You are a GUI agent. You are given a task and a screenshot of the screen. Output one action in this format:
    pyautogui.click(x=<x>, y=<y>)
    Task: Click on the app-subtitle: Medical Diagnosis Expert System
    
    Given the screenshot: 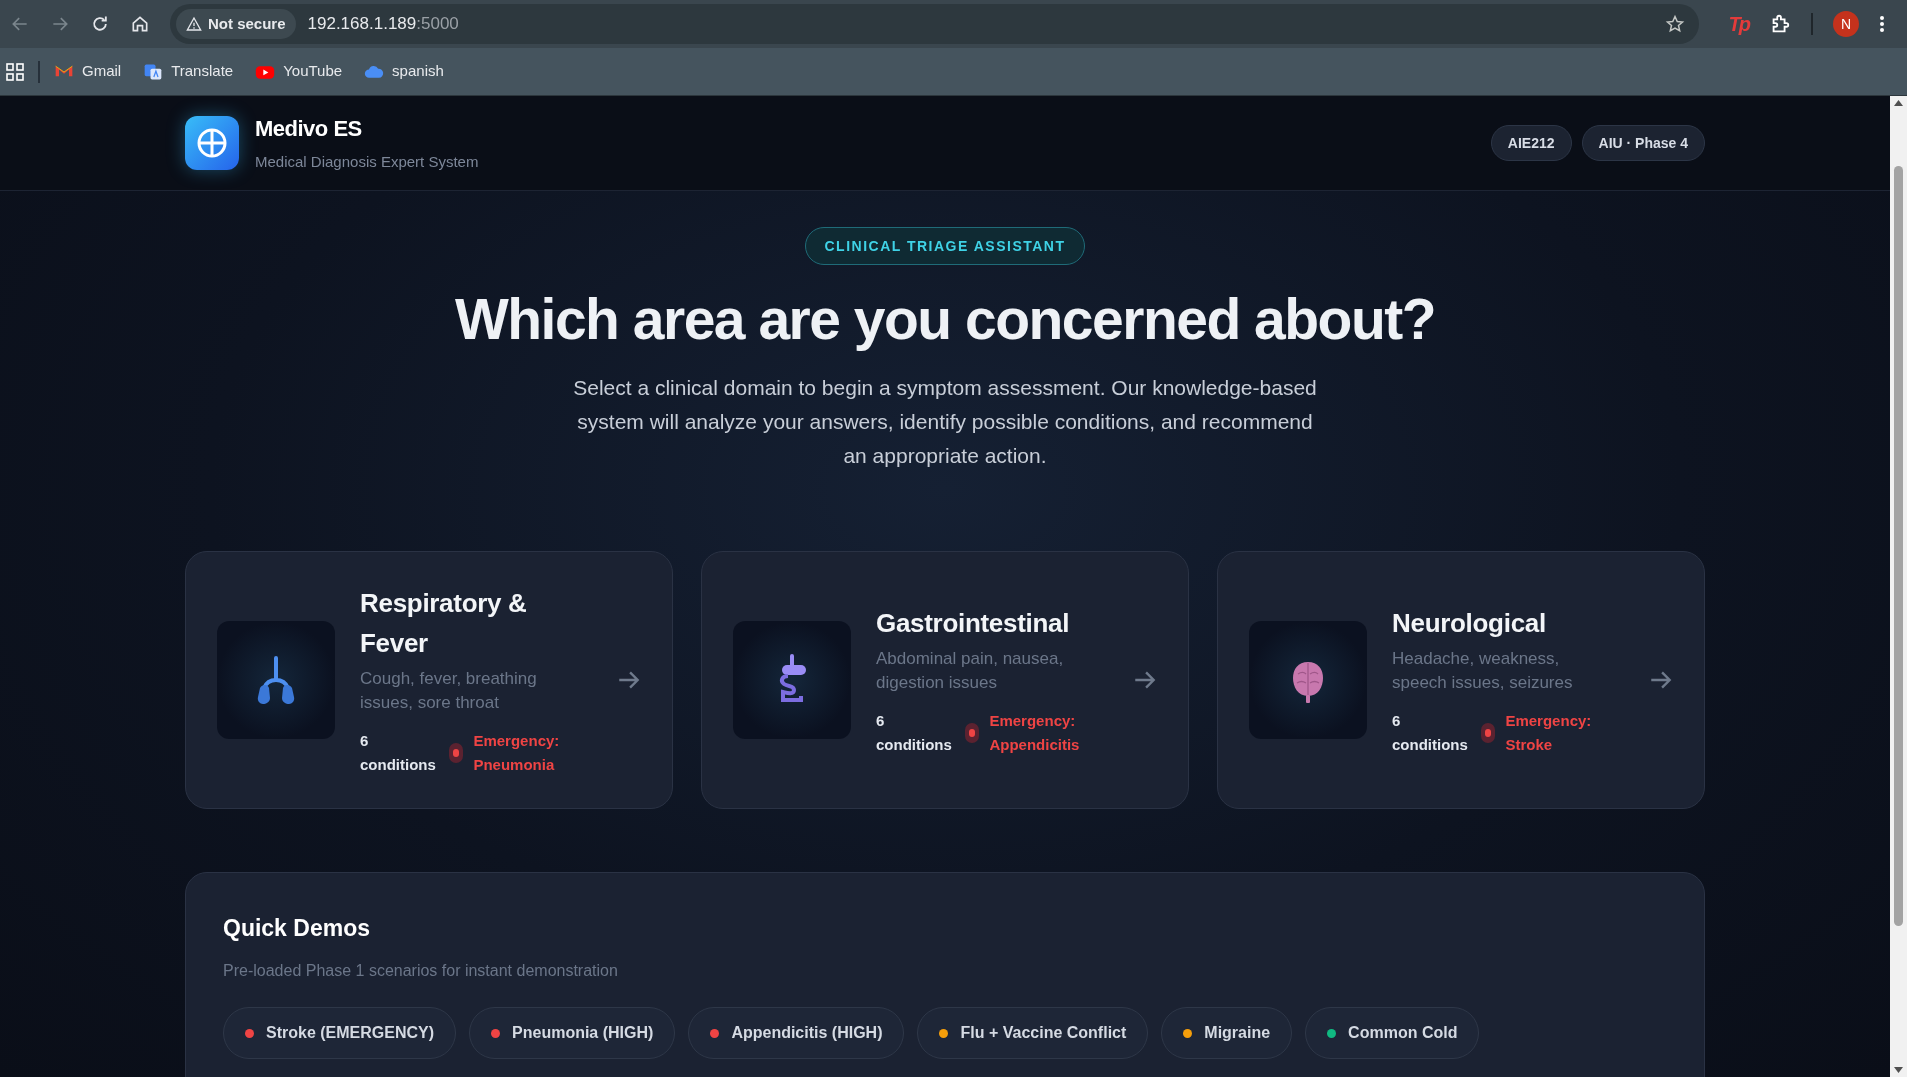 What is the action you would take?
    pyautogui.click(x=367, y=162)
    